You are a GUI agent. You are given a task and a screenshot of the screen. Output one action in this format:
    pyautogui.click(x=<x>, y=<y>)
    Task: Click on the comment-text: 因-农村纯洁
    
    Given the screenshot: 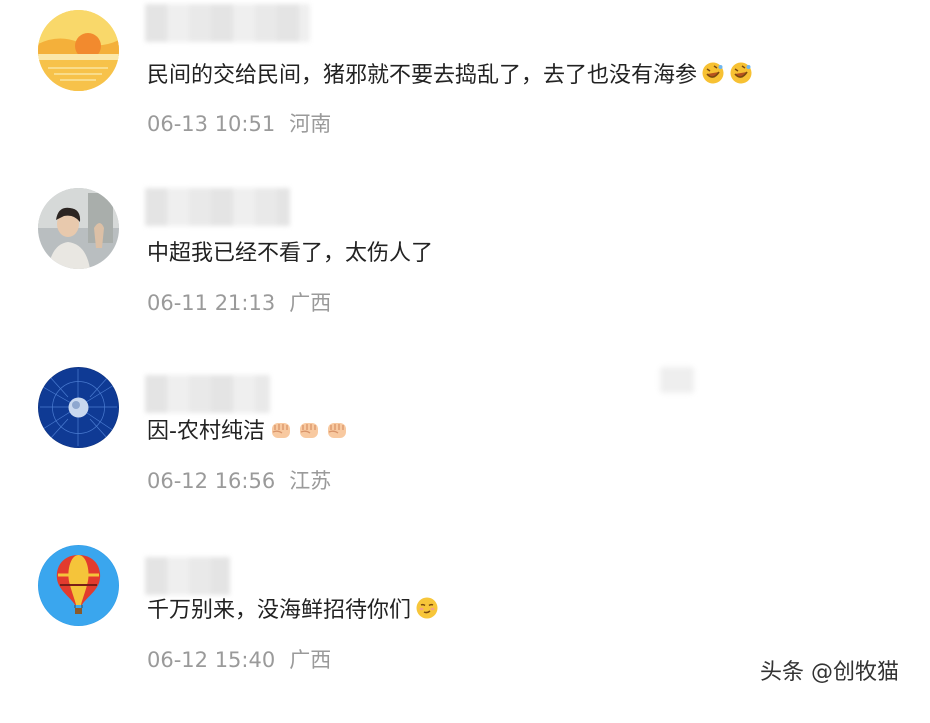 What is the action you would take?
    pyautogui.click(x=248, y=432)
    